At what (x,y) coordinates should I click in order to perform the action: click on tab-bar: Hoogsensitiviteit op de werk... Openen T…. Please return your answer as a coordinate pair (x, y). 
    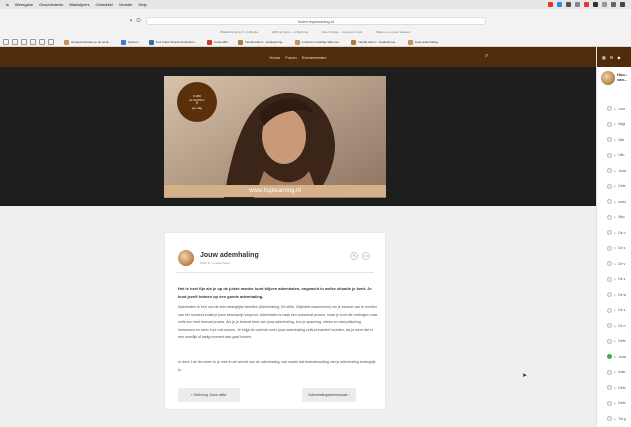
    Looking at the image, I should click on (315, 42).